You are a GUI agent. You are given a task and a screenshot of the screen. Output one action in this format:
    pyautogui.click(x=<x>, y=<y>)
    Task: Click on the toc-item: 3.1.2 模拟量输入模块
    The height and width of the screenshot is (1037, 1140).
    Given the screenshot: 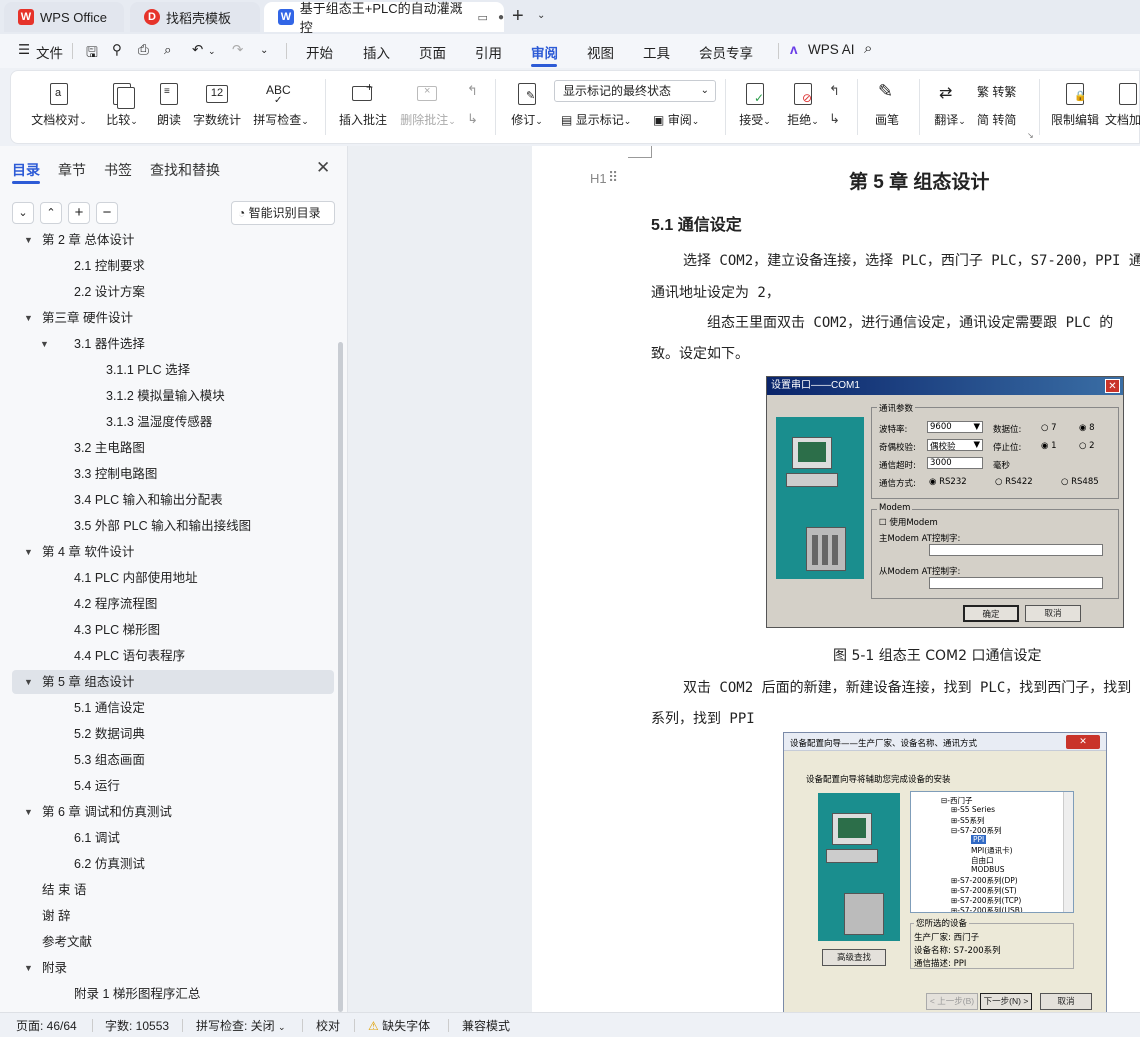 What is the action you would take?
    pyautogui.click(x=176, y=396)
    